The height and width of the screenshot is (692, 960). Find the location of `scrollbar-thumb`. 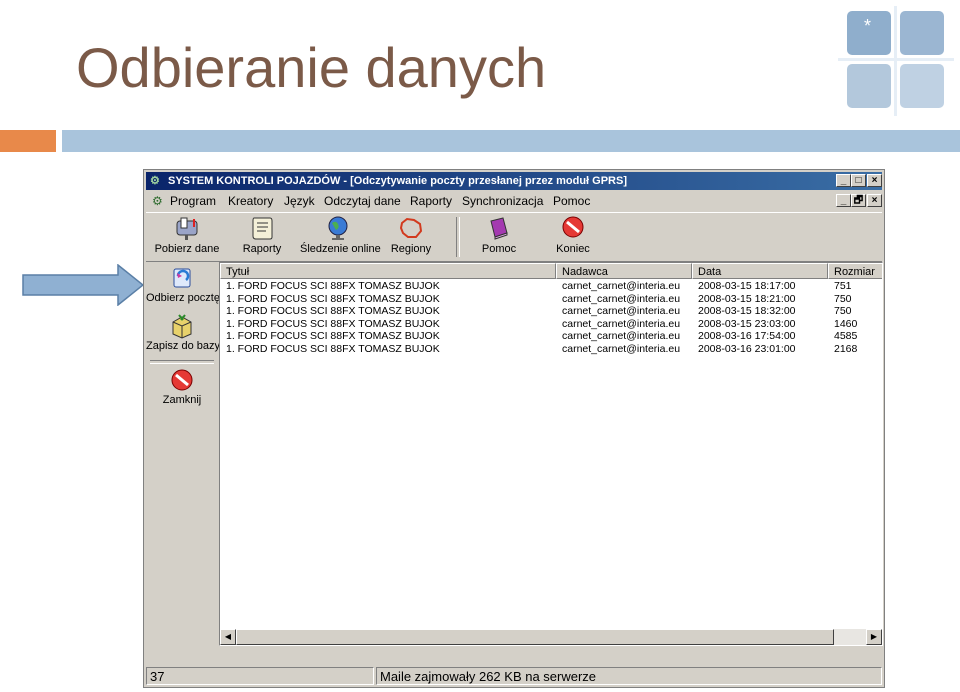

scrollbar-thumb is located at coordinates (535, 637).